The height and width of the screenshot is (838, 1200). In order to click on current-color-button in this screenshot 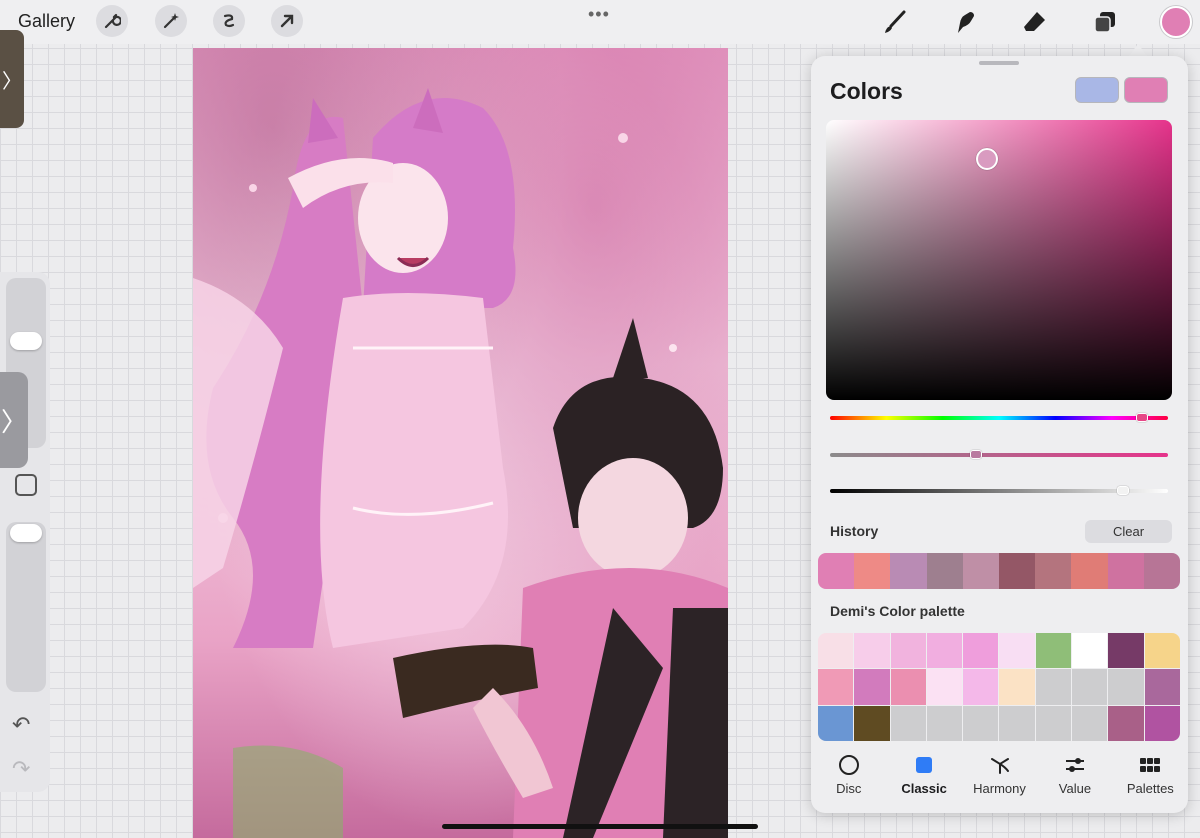, I will do `click(1176, 22)`.